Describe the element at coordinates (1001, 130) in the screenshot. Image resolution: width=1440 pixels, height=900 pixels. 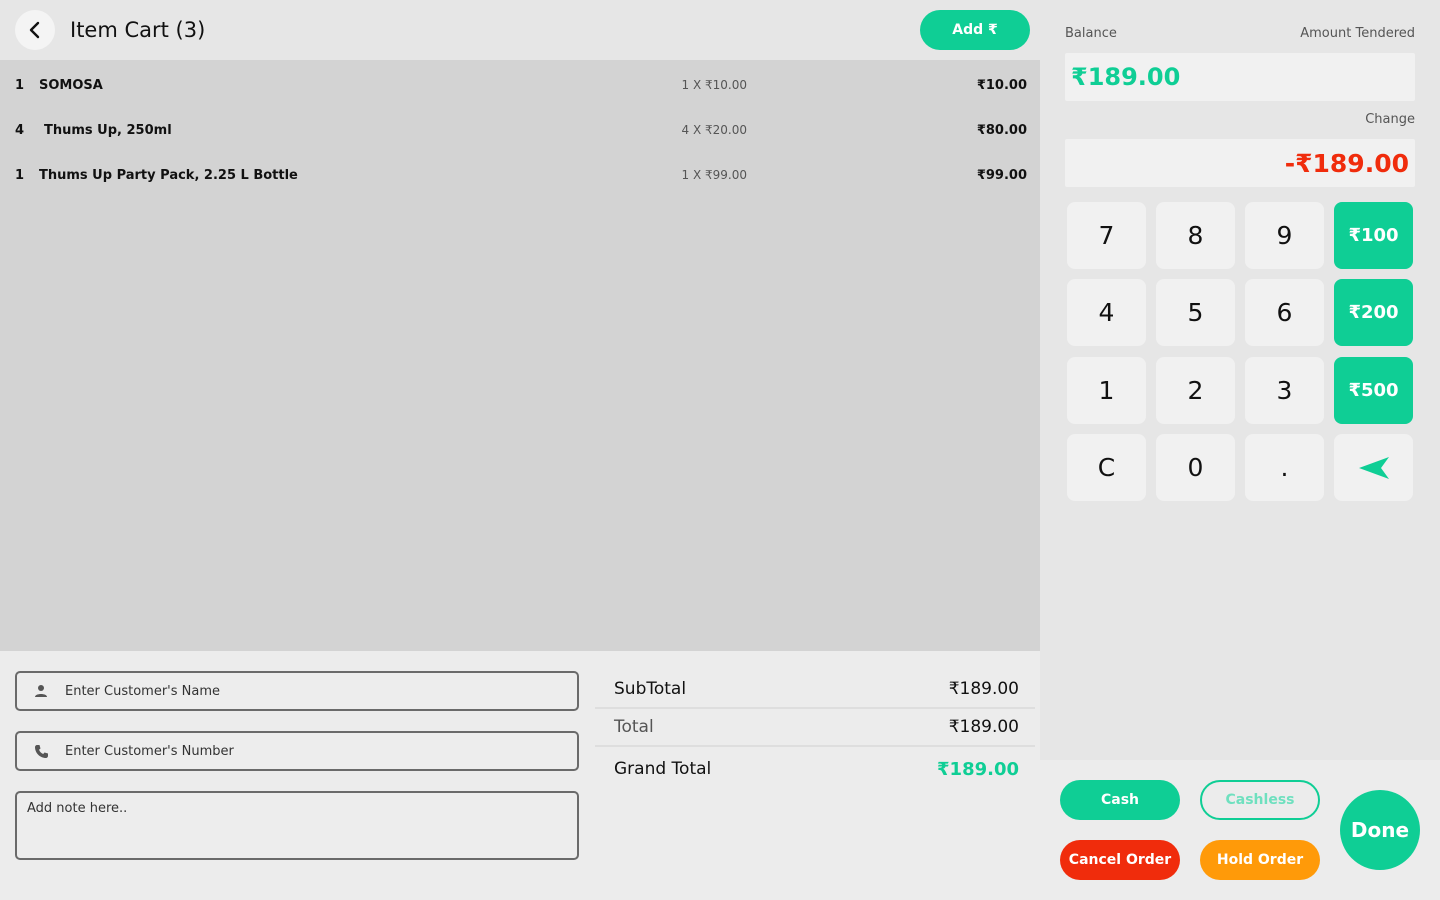
I see `item-line-total: ₹80.00` at that location.